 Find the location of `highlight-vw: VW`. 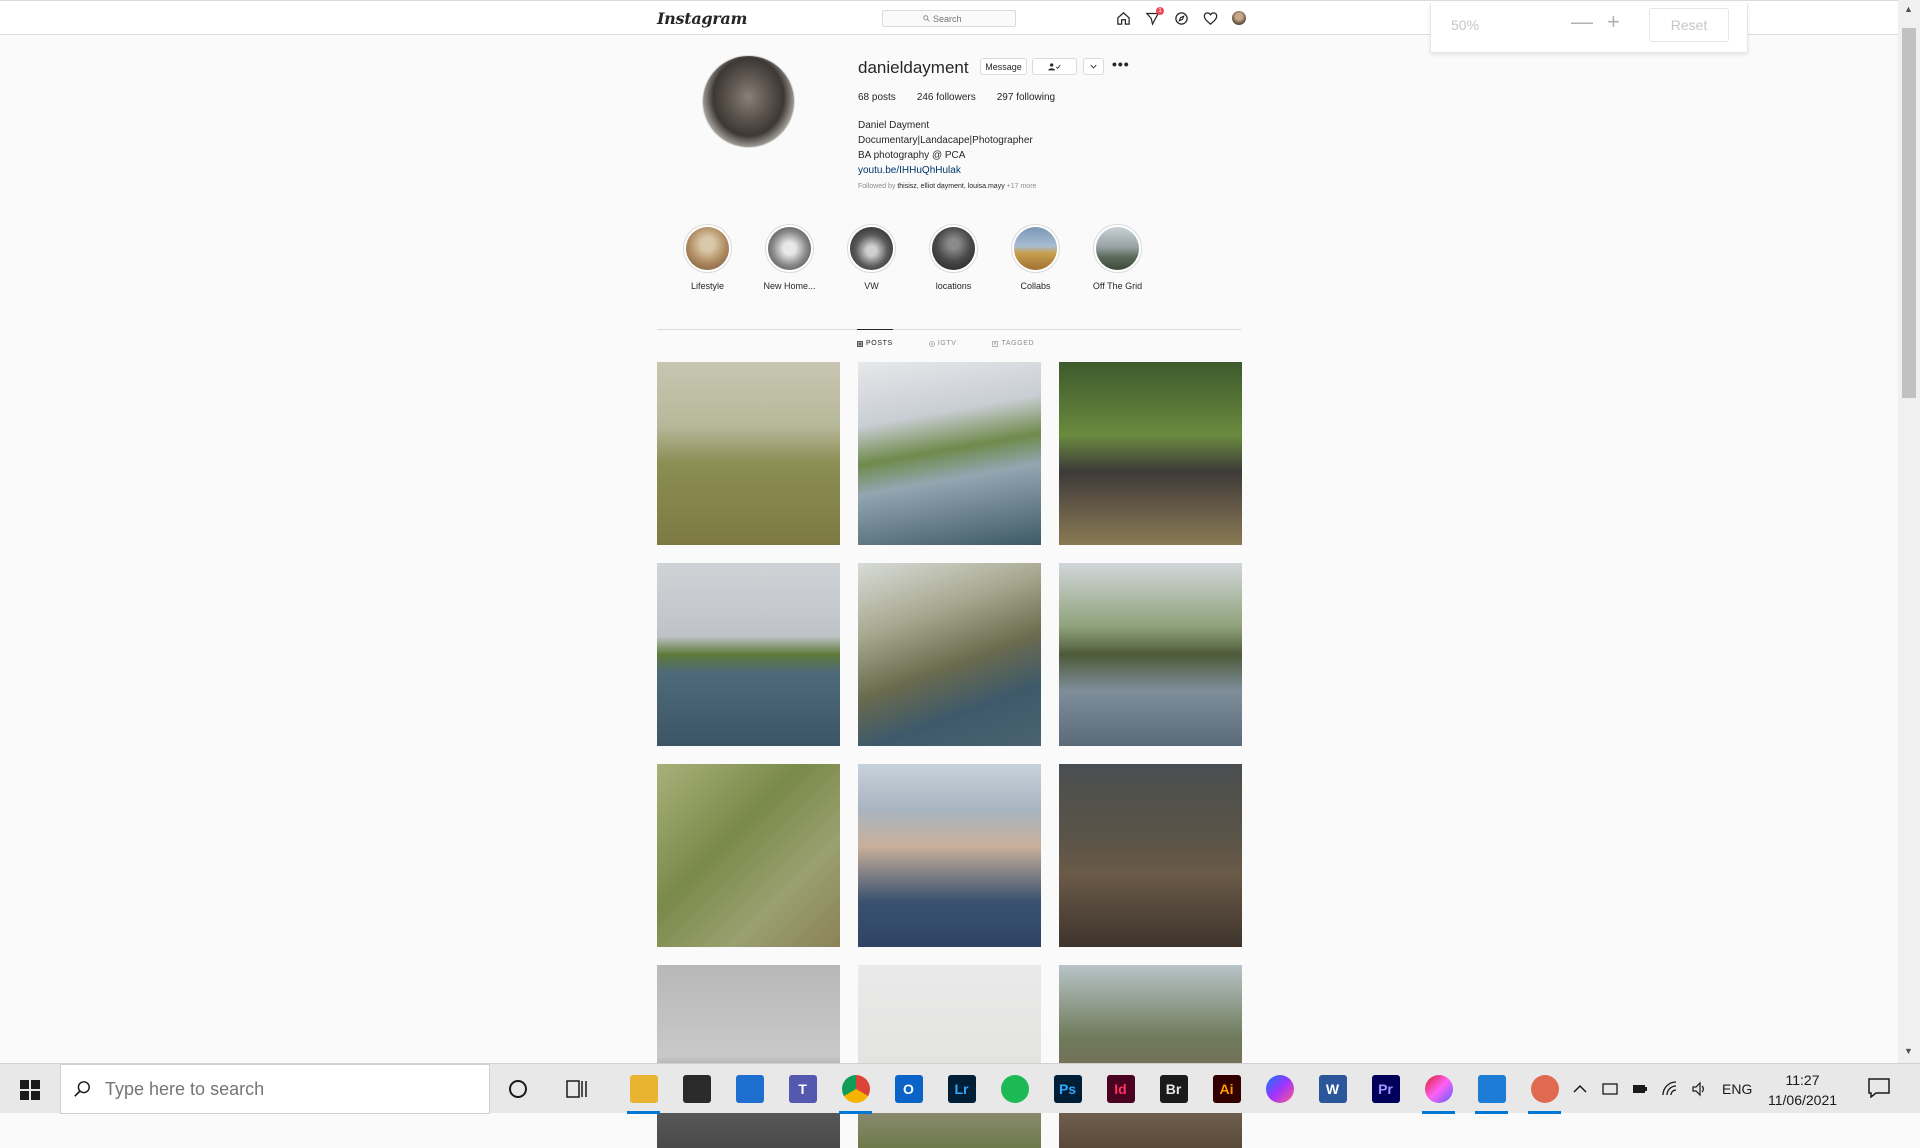

highlight-vw: VW is located at coordinates (871, 257).